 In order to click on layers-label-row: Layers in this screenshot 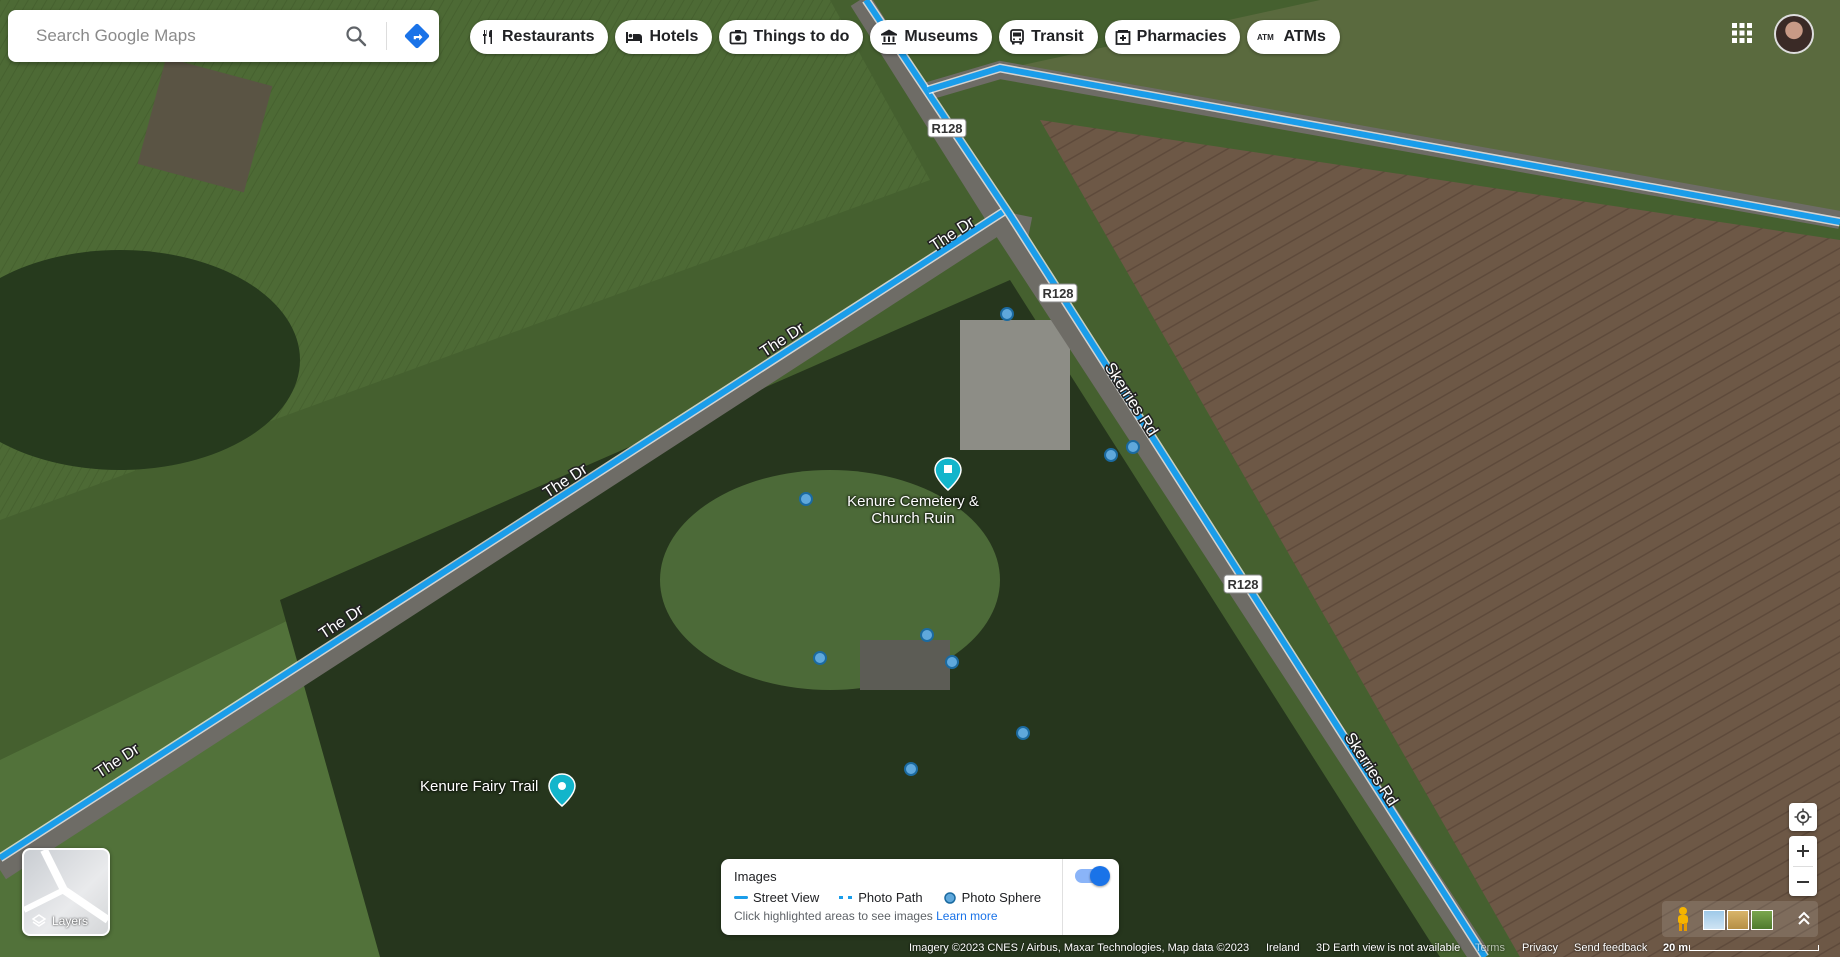, I will do `click(60, 921)`.